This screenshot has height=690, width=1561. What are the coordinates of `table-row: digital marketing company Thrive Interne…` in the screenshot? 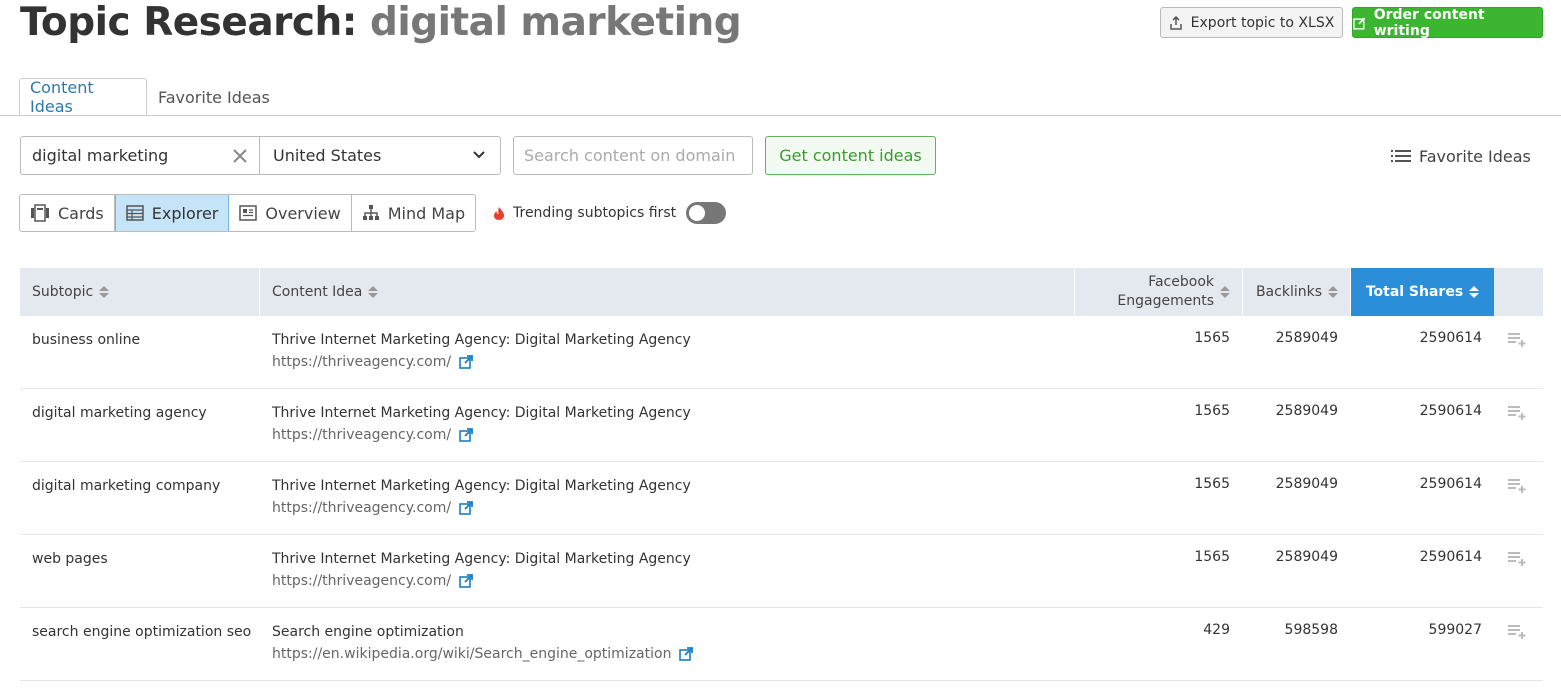 It's located at (781, 498).